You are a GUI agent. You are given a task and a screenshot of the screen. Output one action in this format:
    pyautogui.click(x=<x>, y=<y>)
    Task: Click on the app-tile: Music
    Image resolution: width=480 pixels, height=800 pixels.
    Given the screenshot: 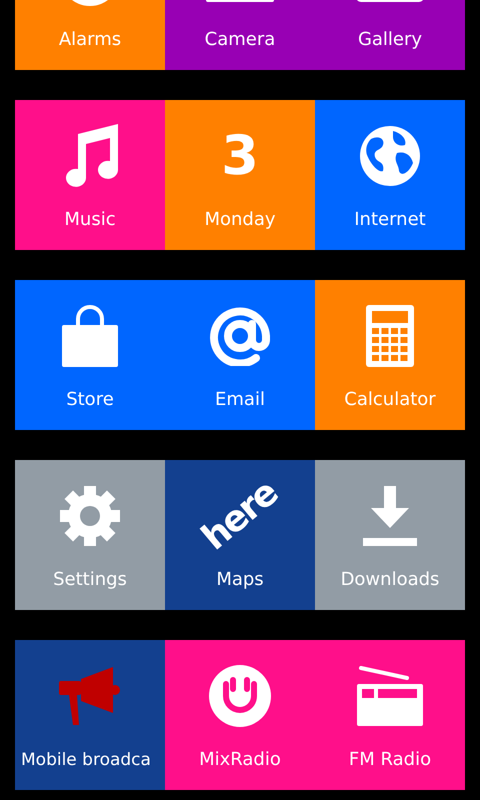 What is the action you would take?
    pyautogui.click(x=90, y=175)
    